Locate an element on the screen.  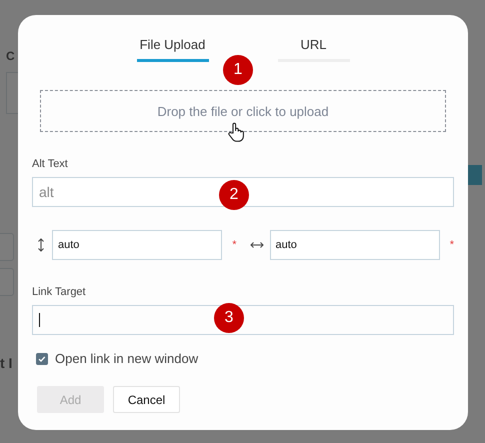
checkmark-icon is located at coordinates (42, 359).